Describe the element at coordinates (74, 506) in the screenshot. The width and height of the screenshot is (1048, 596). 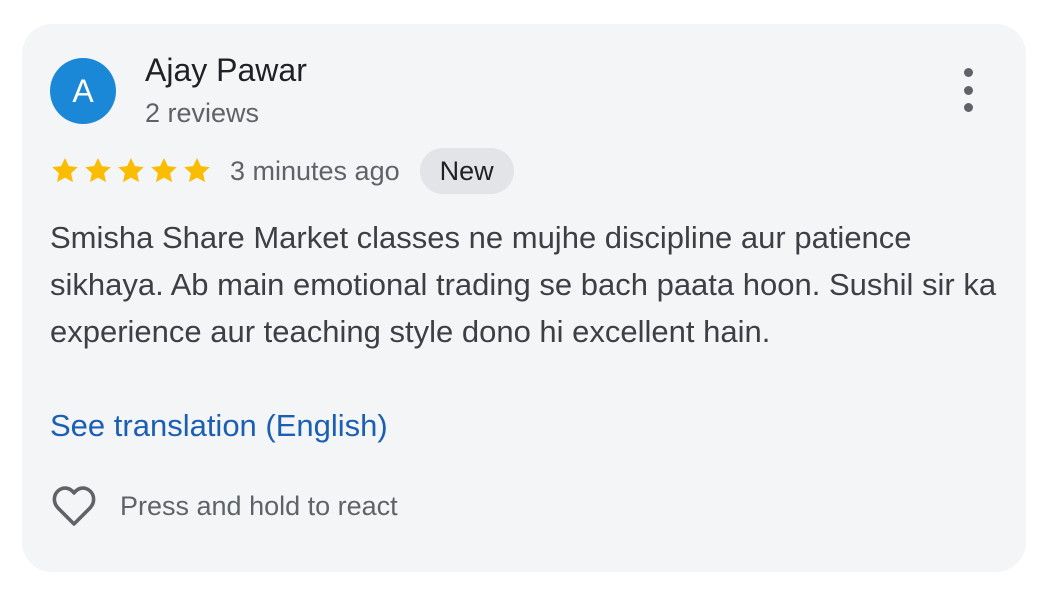
I see `heart-outline-icon` at that location.